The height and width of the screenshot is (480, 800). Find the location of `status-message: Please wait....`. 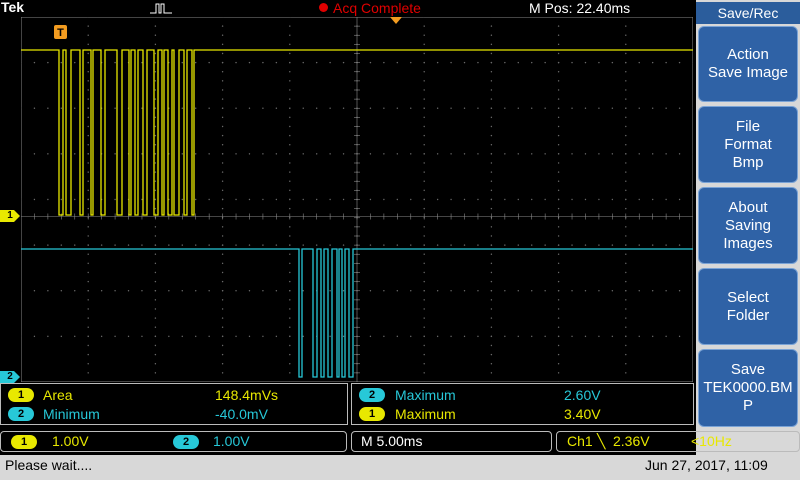

status-message: Please wait.... is located at coordinates (49, 465).